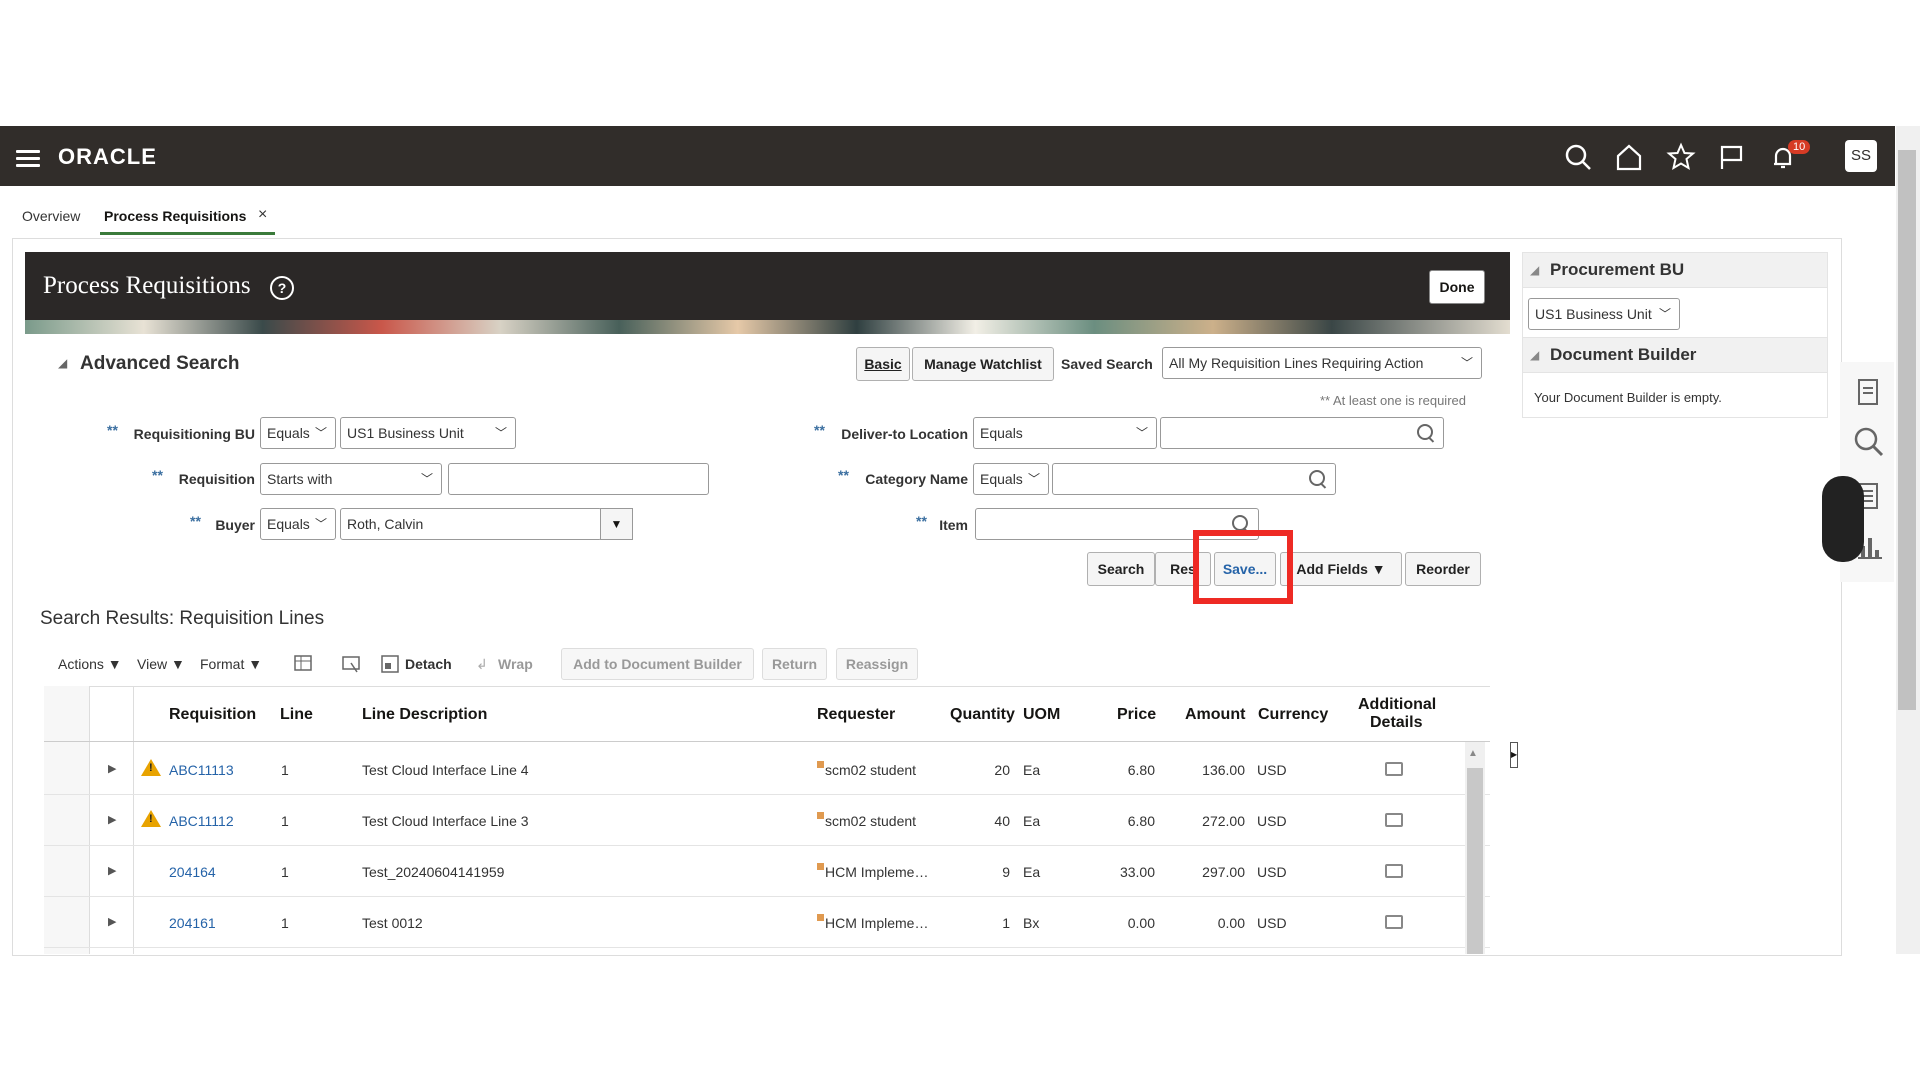  I want to click on advanced-search-title: Advanced Search, so click(159, 364).